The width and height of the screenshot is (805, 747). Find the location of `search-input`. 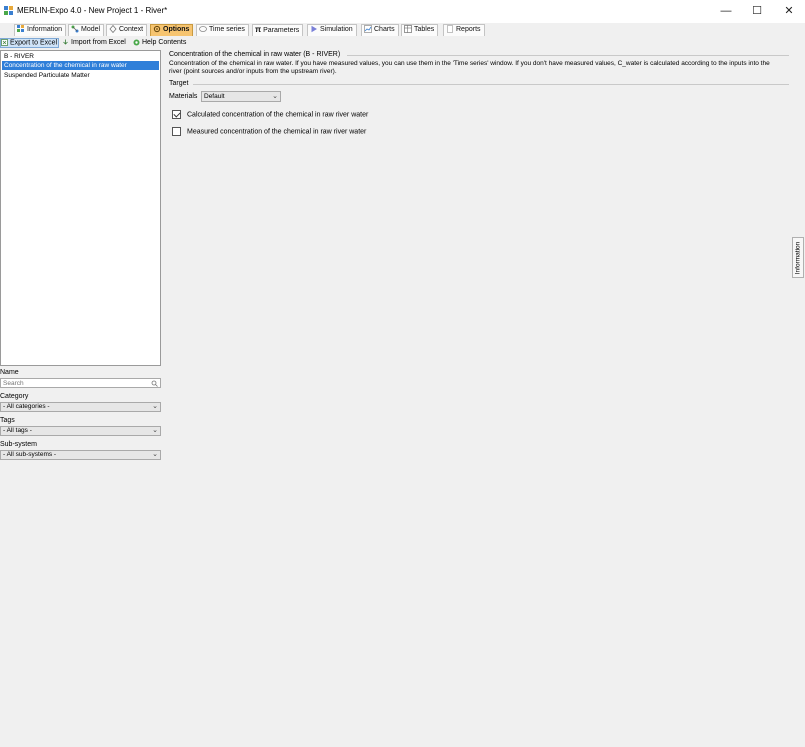

search-input is located at coordinates (73, 383).